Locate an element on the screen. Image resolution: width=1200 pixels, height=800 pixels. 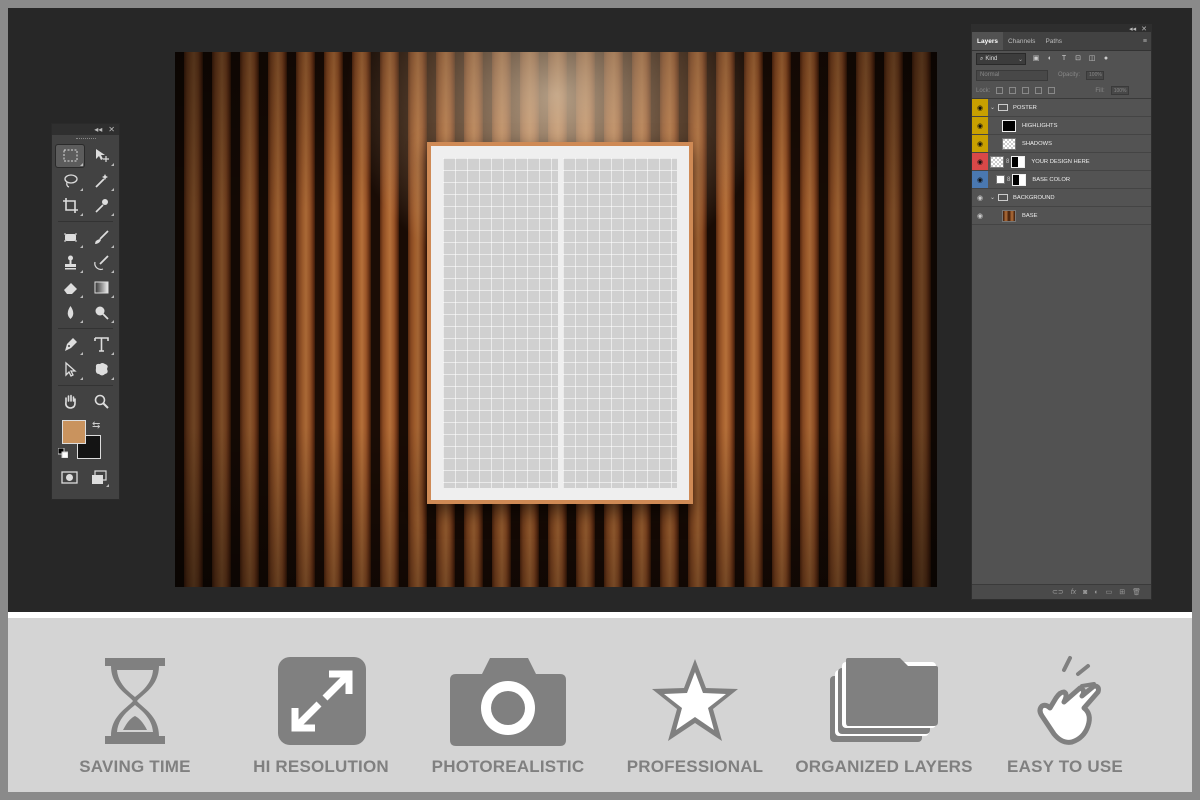
adjustment-filter-icon: ◐ is located at coordinates (1050, 59).